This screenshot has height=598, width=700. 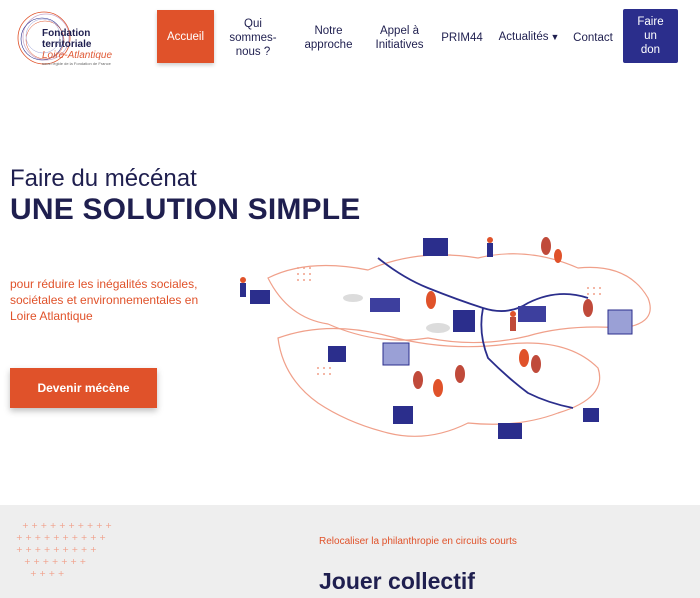 I want to click on nav-item-actualites-label: Actualités, so click(x=523, y=37).